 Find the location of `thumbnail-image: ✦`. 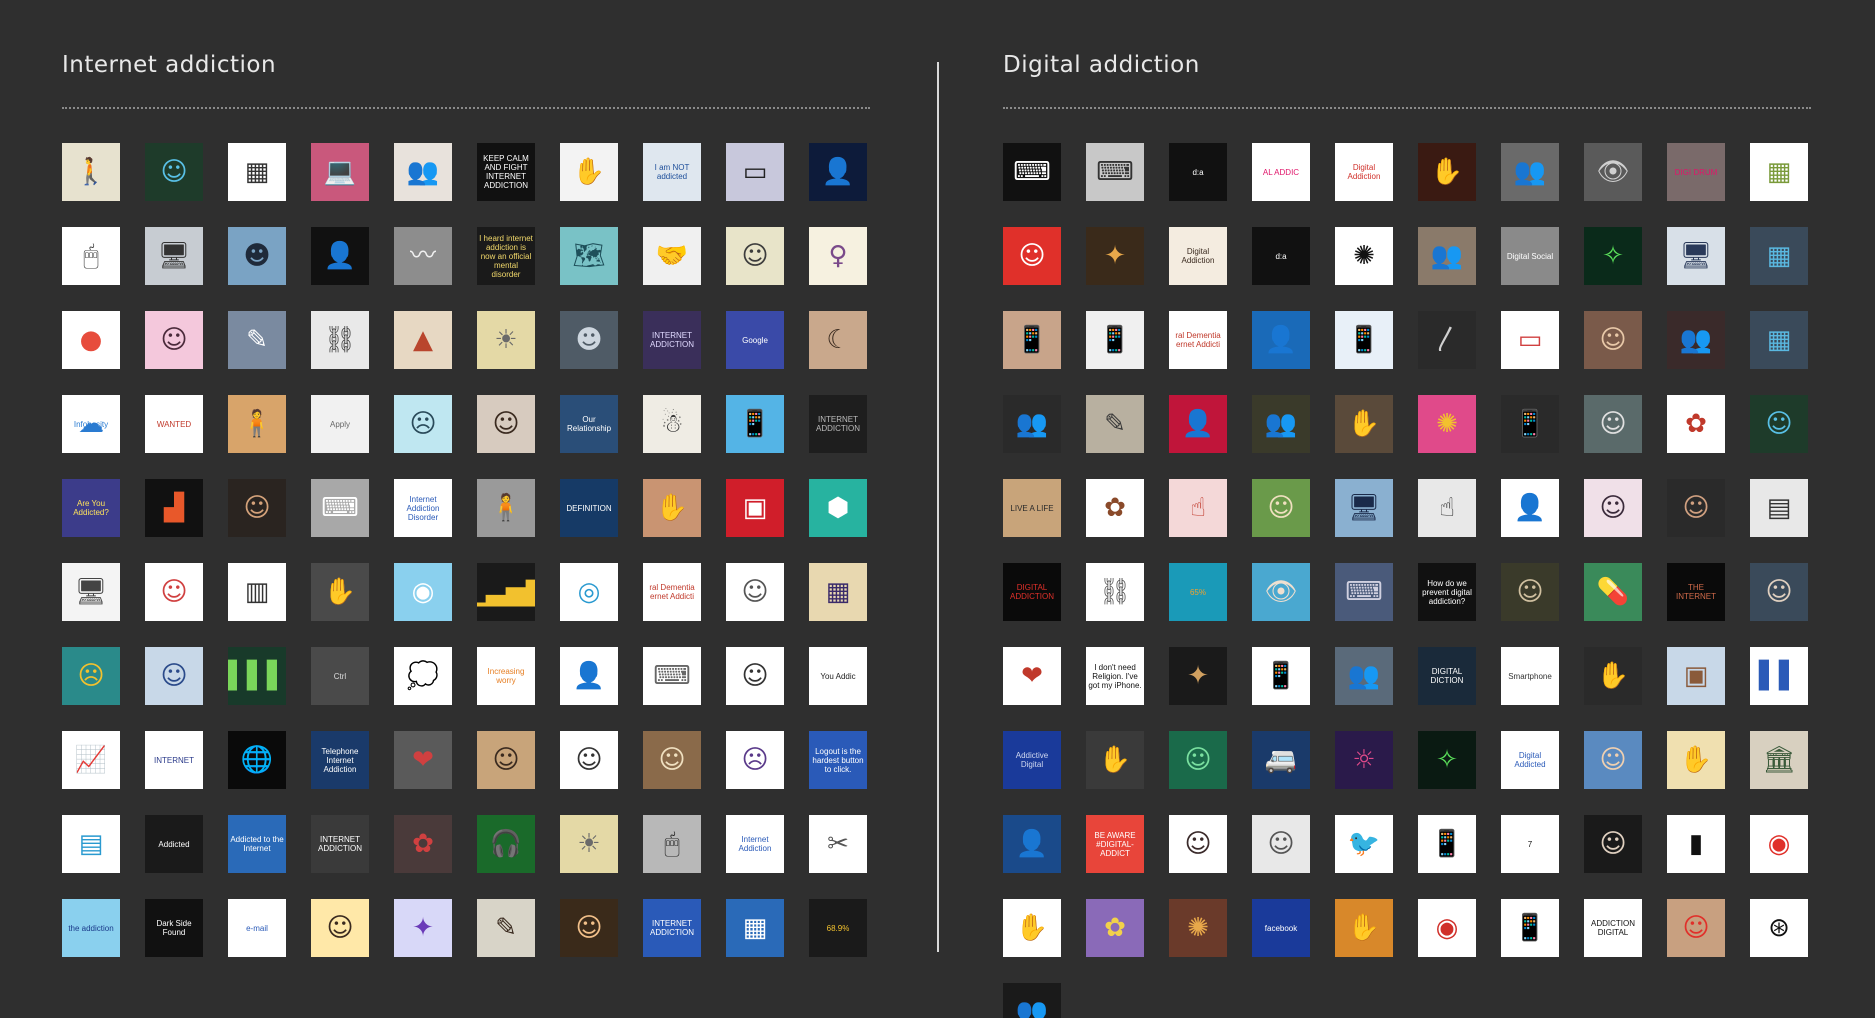

thumbnail-image: ✦ is located at coordinates (1198, 676).